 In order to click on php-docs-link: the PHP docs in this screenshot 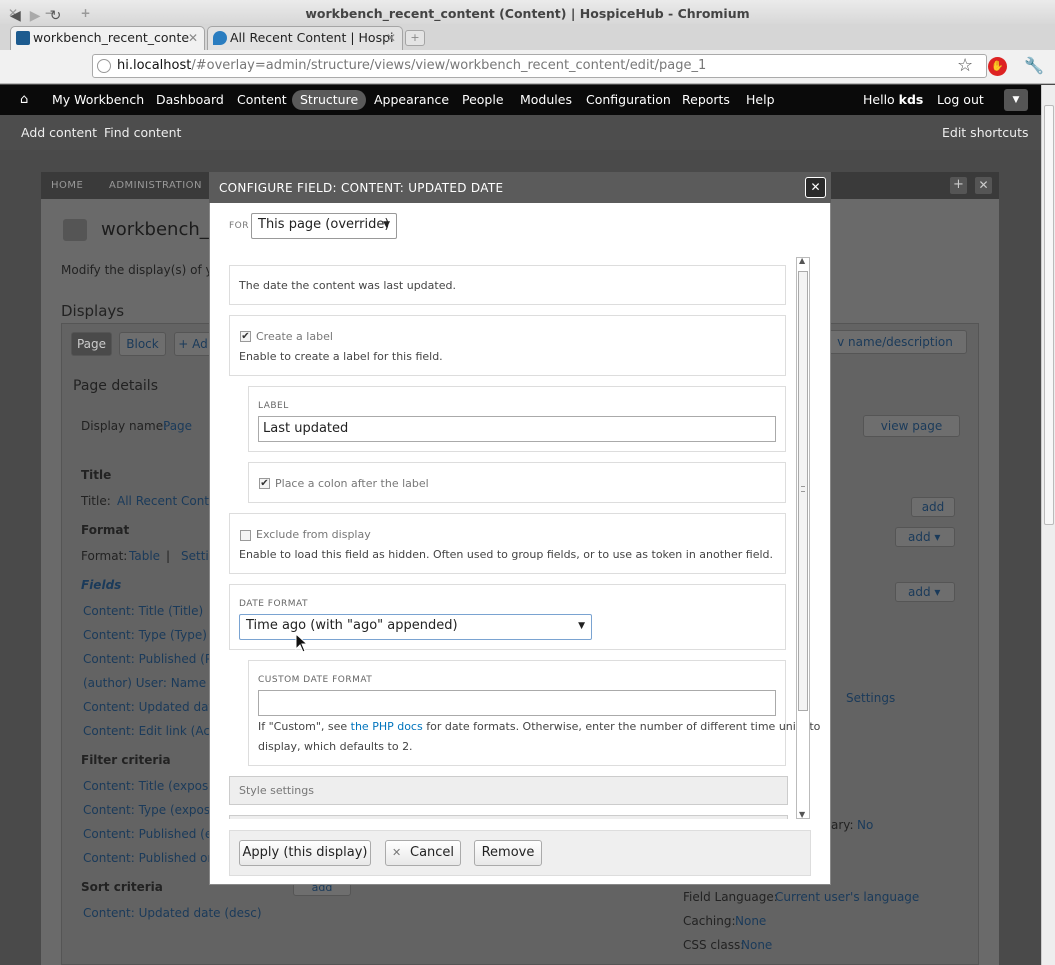, I will do `click(387, 726)`.